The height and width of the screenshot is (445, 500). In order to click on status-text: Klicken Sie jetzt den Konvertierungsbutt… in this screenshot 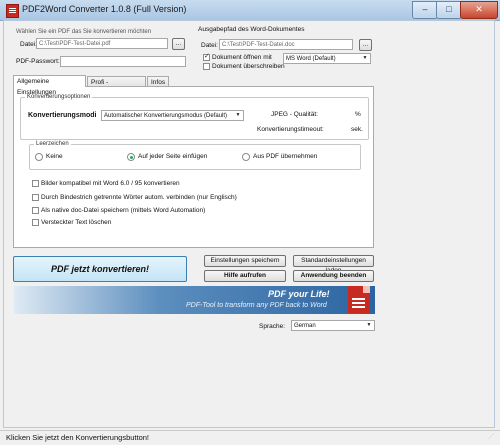, I will do `click(78, 437)`.